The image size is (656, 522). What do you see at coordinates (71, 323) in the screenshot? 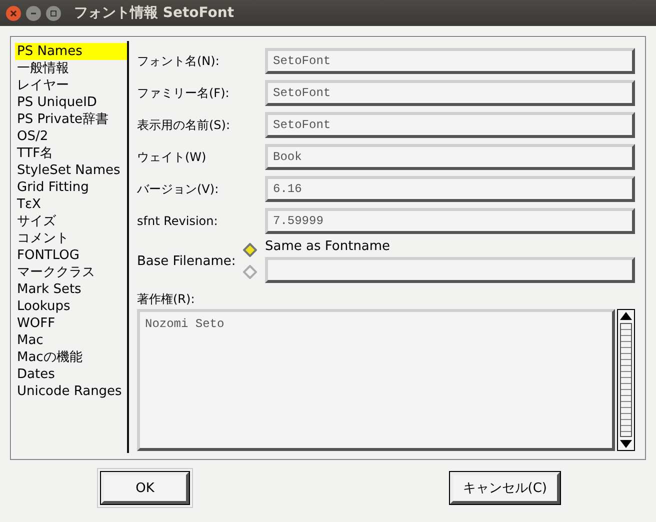
I see `sidebar-item: WOFF` at bounding box center [71, 323].